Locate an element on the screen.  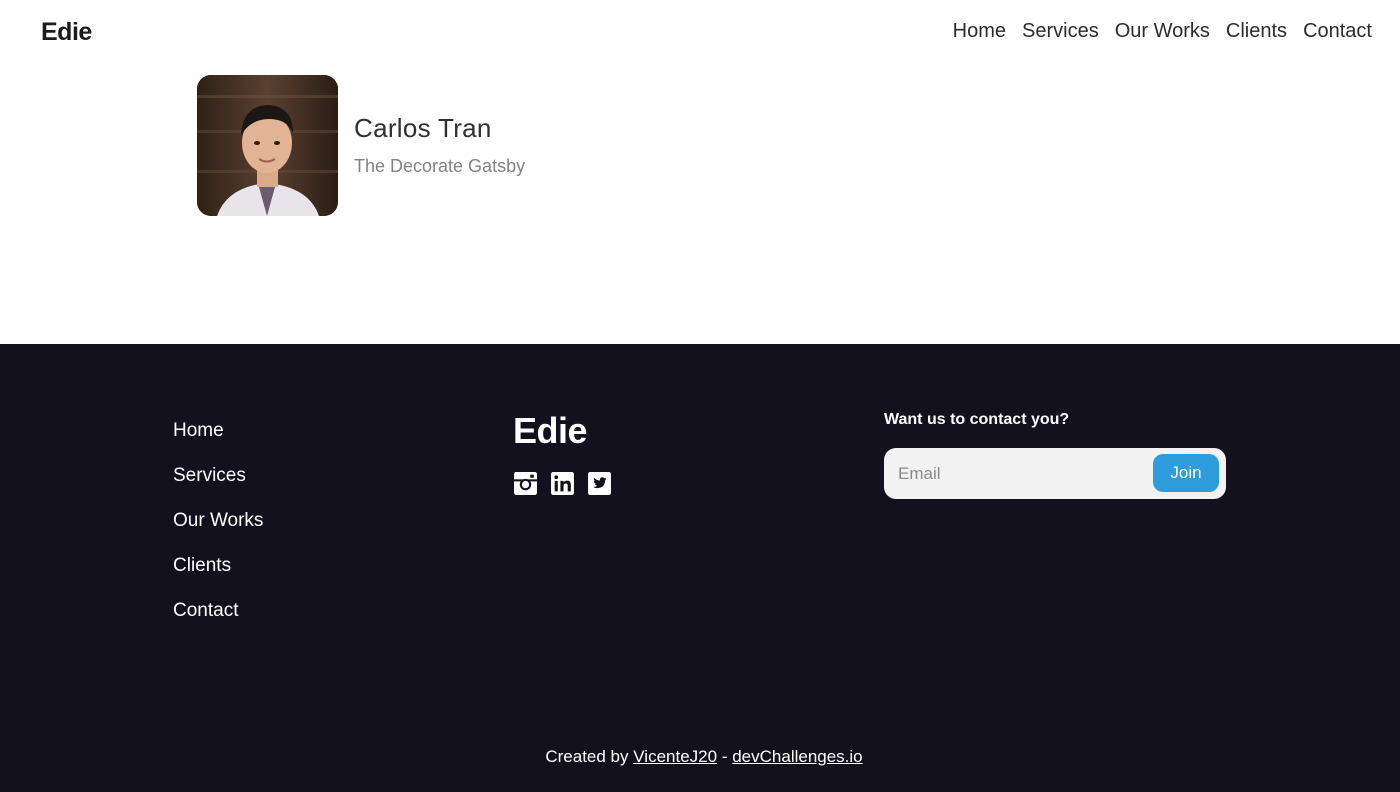
social-links is located at coordinates (562, 483).